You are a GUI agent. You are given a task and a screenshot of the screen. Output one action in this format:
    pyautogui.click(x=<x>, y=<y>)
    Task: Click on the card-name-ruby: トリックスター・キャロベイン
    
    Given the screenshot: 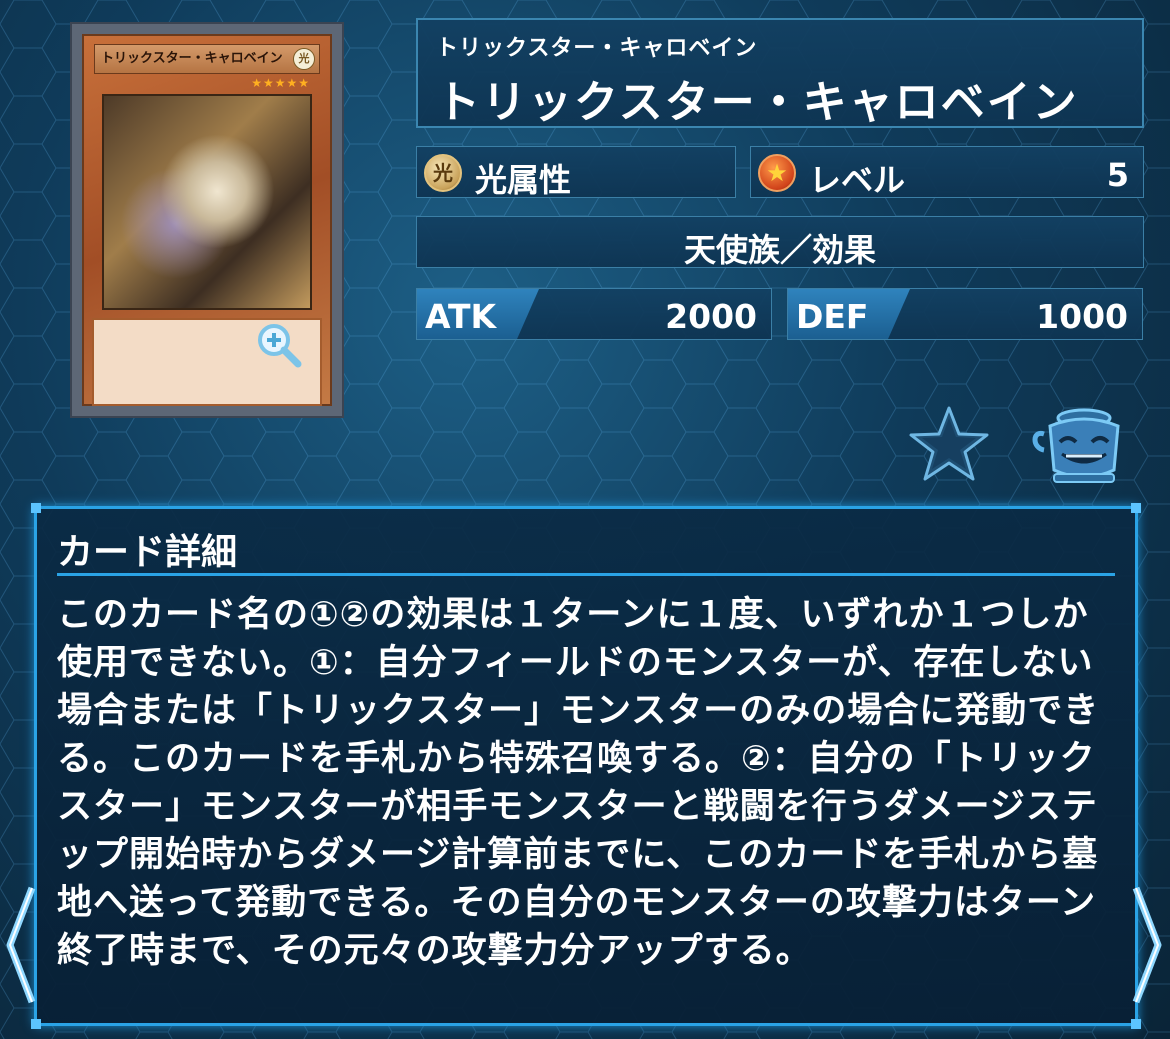 What is the action you would take?
    pyautogui.click(x=597, y=48)
    